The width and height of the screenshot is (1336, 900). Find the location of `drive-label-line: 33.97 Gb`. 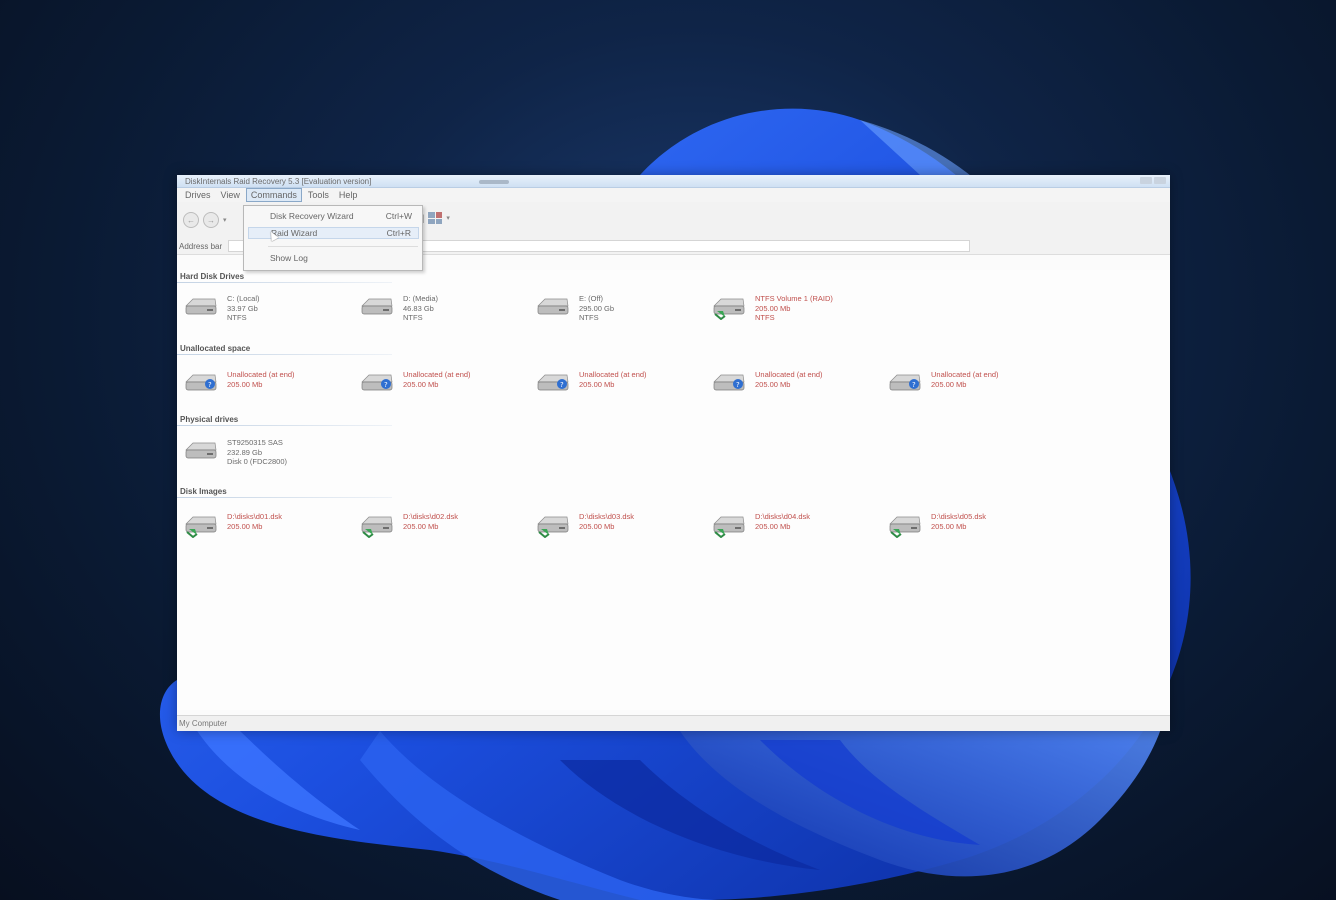

drive-label-line: 33.97 Gb is located at coordinates (242, 308).